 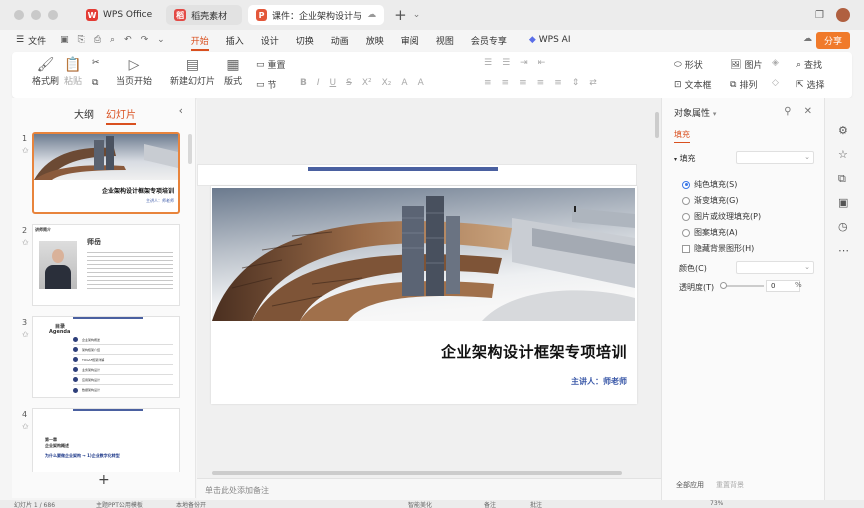 What do you see at coordinates (843, 130) in the screenshot?
I see `properties-icon: ⚙` at bounding box center [843, 130].